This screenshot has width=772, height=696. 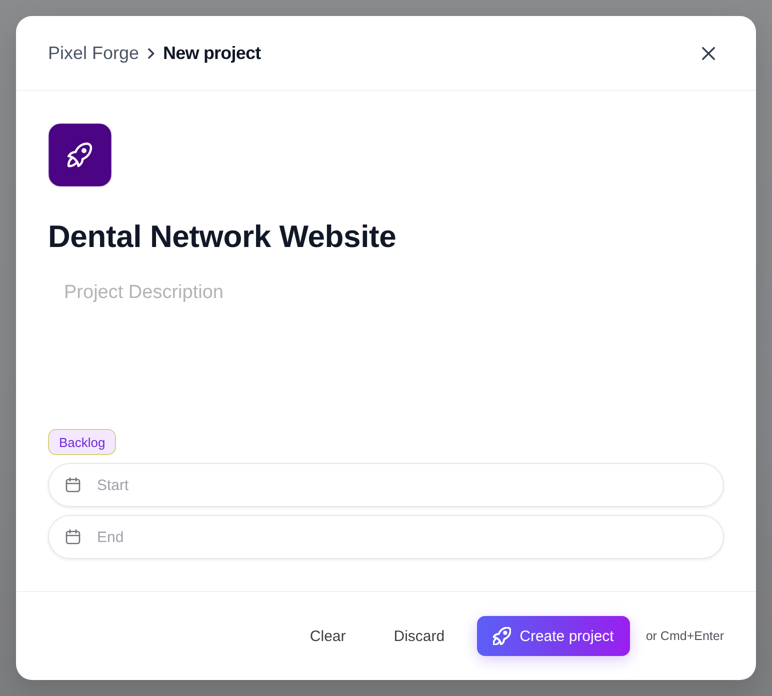 I want to click on breadcrumb-link: Pixel Forge, so click(x=94, y=53).